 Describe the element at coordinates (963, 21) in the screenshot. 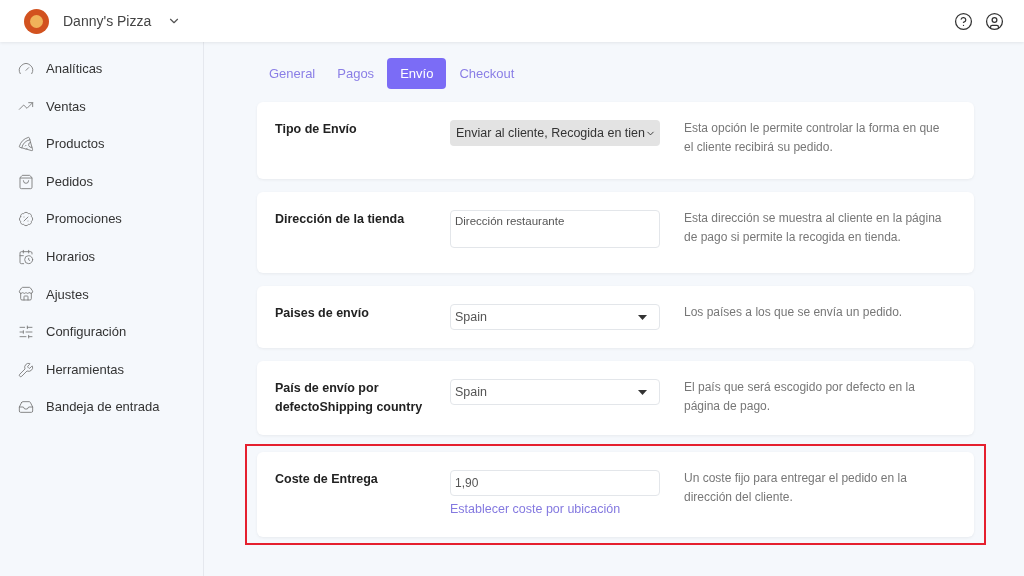

I see `help-icon` at that location.